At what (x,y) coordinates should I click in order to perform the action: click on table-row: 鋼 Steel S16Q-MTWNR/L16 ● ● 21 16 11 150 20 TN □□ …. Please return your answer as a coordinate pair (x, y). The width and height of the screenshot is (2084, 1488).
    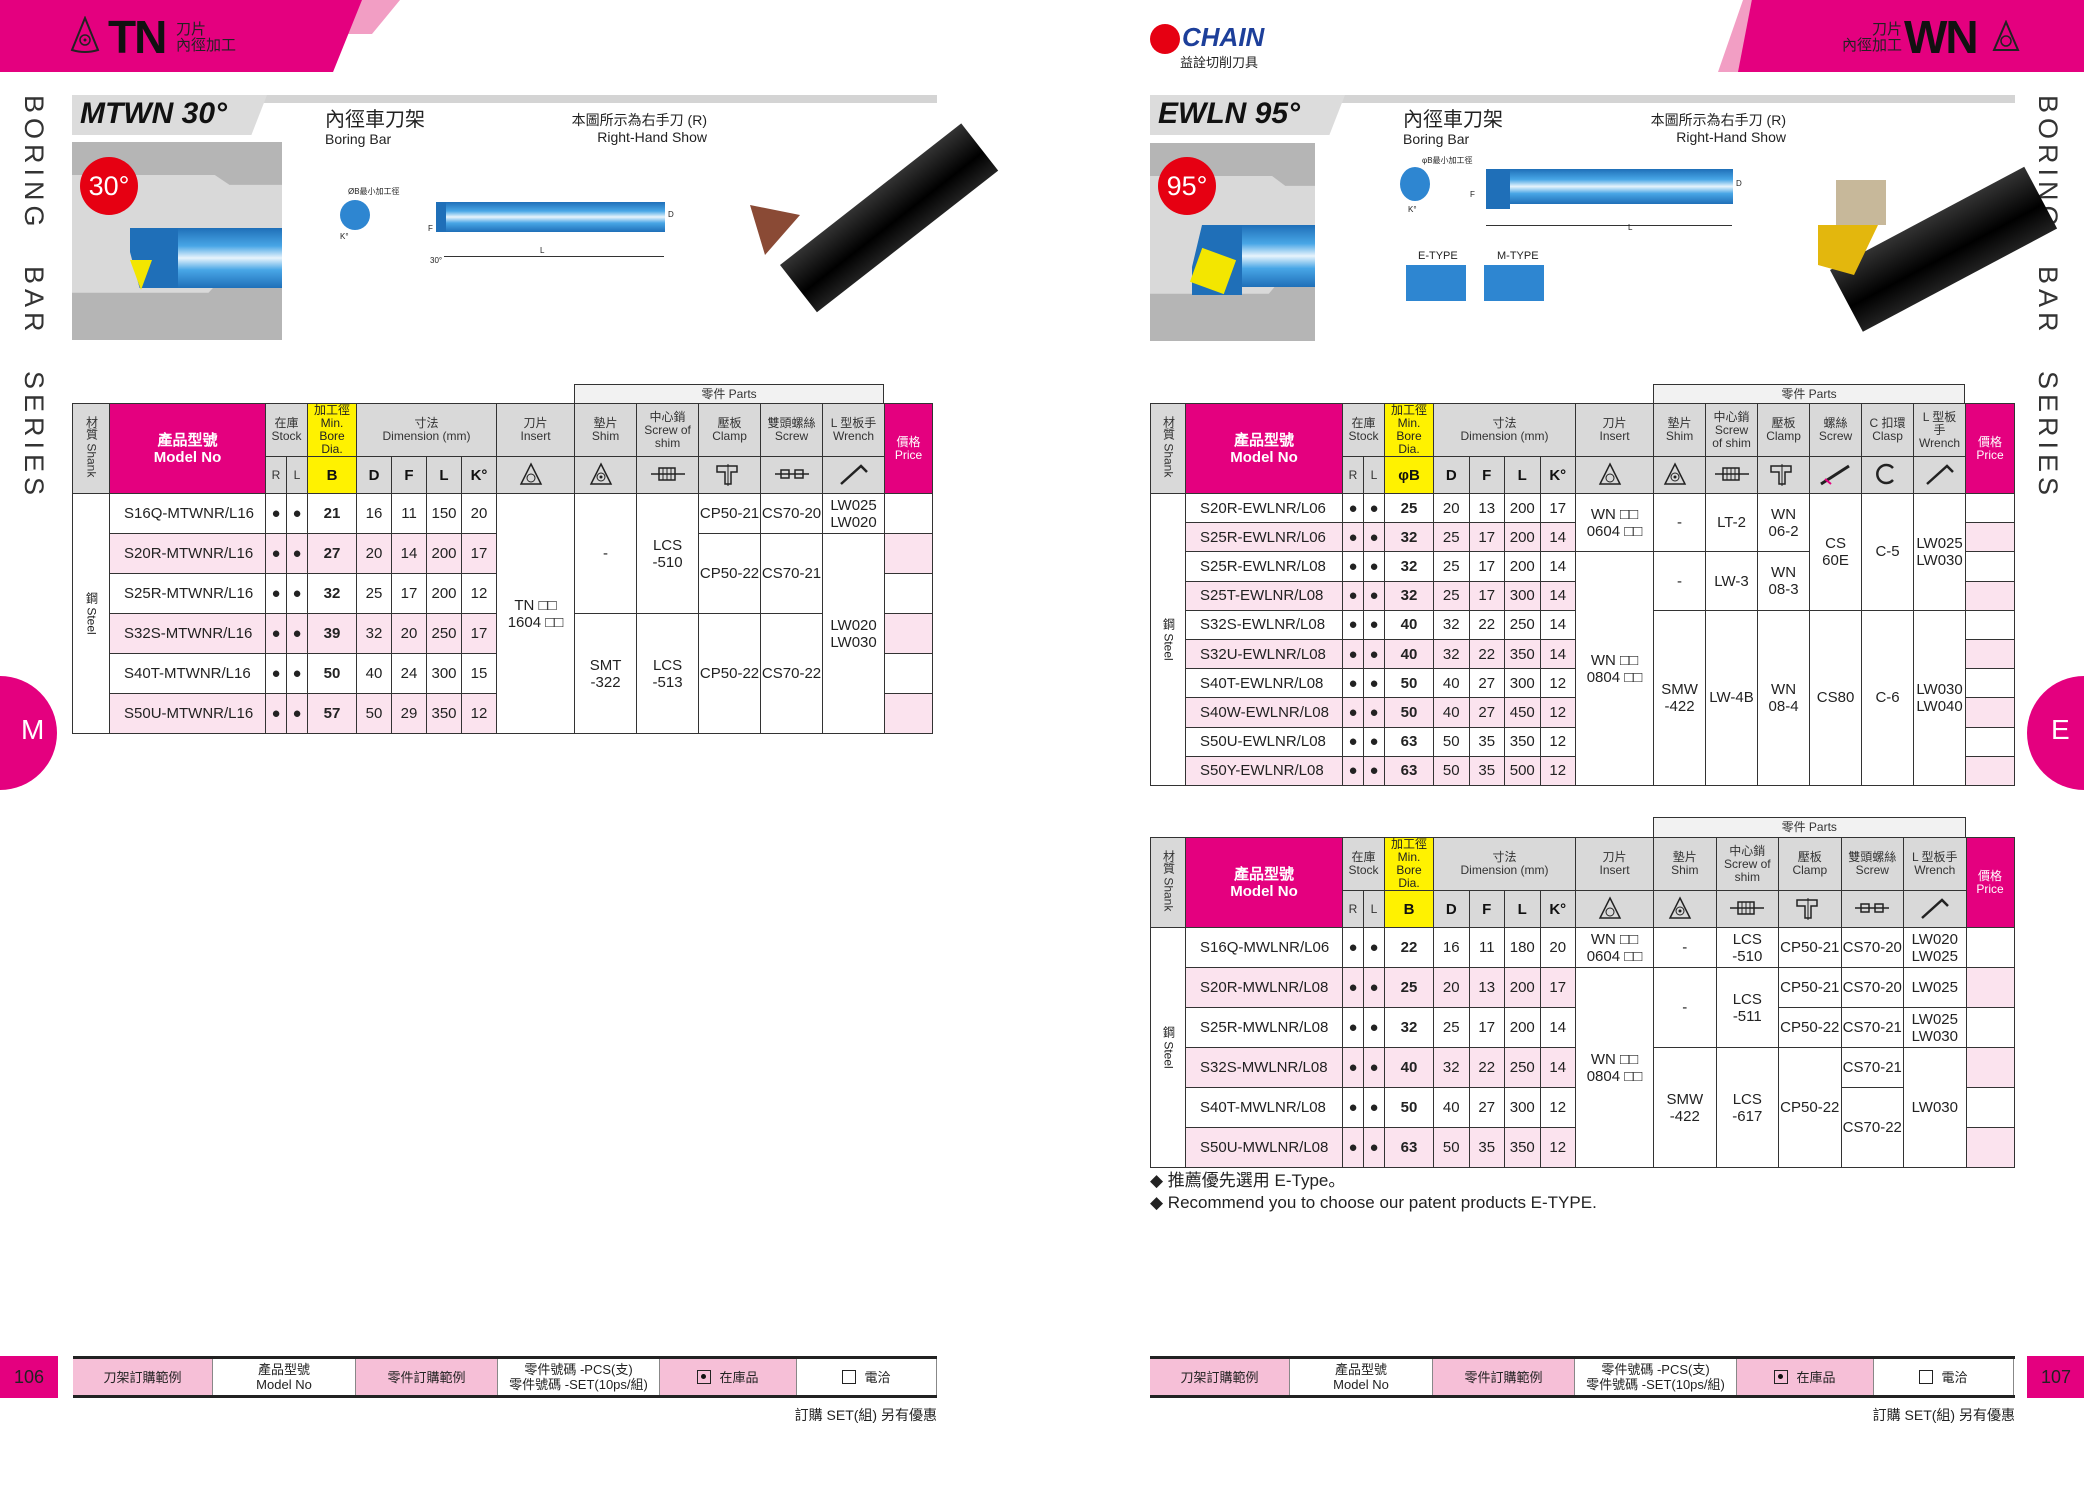
    Looking at the image, I should click on (503, 613).